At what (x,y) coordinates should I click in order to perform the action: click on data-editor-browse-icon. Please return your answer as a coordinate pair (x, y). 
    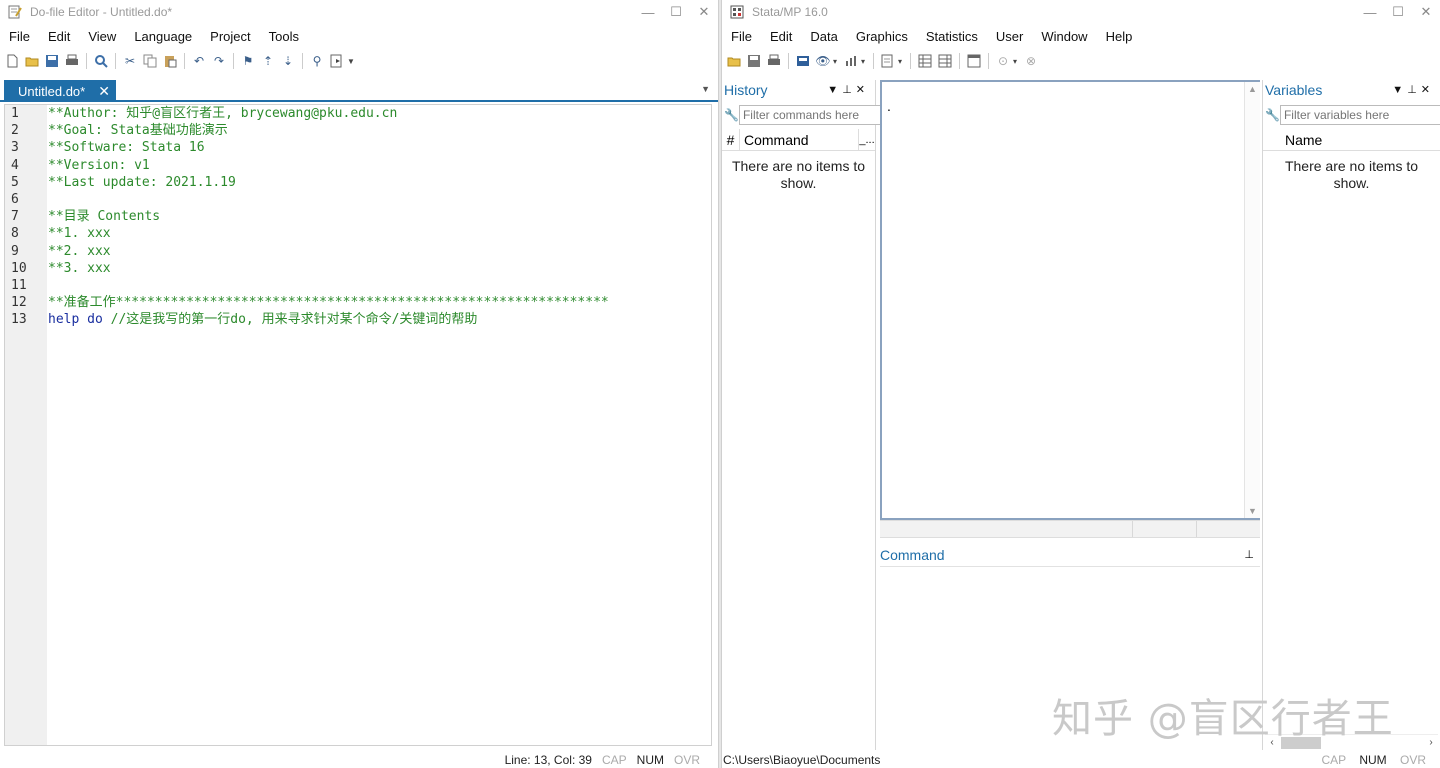
    Looking at the image, I should click on (945, 61).